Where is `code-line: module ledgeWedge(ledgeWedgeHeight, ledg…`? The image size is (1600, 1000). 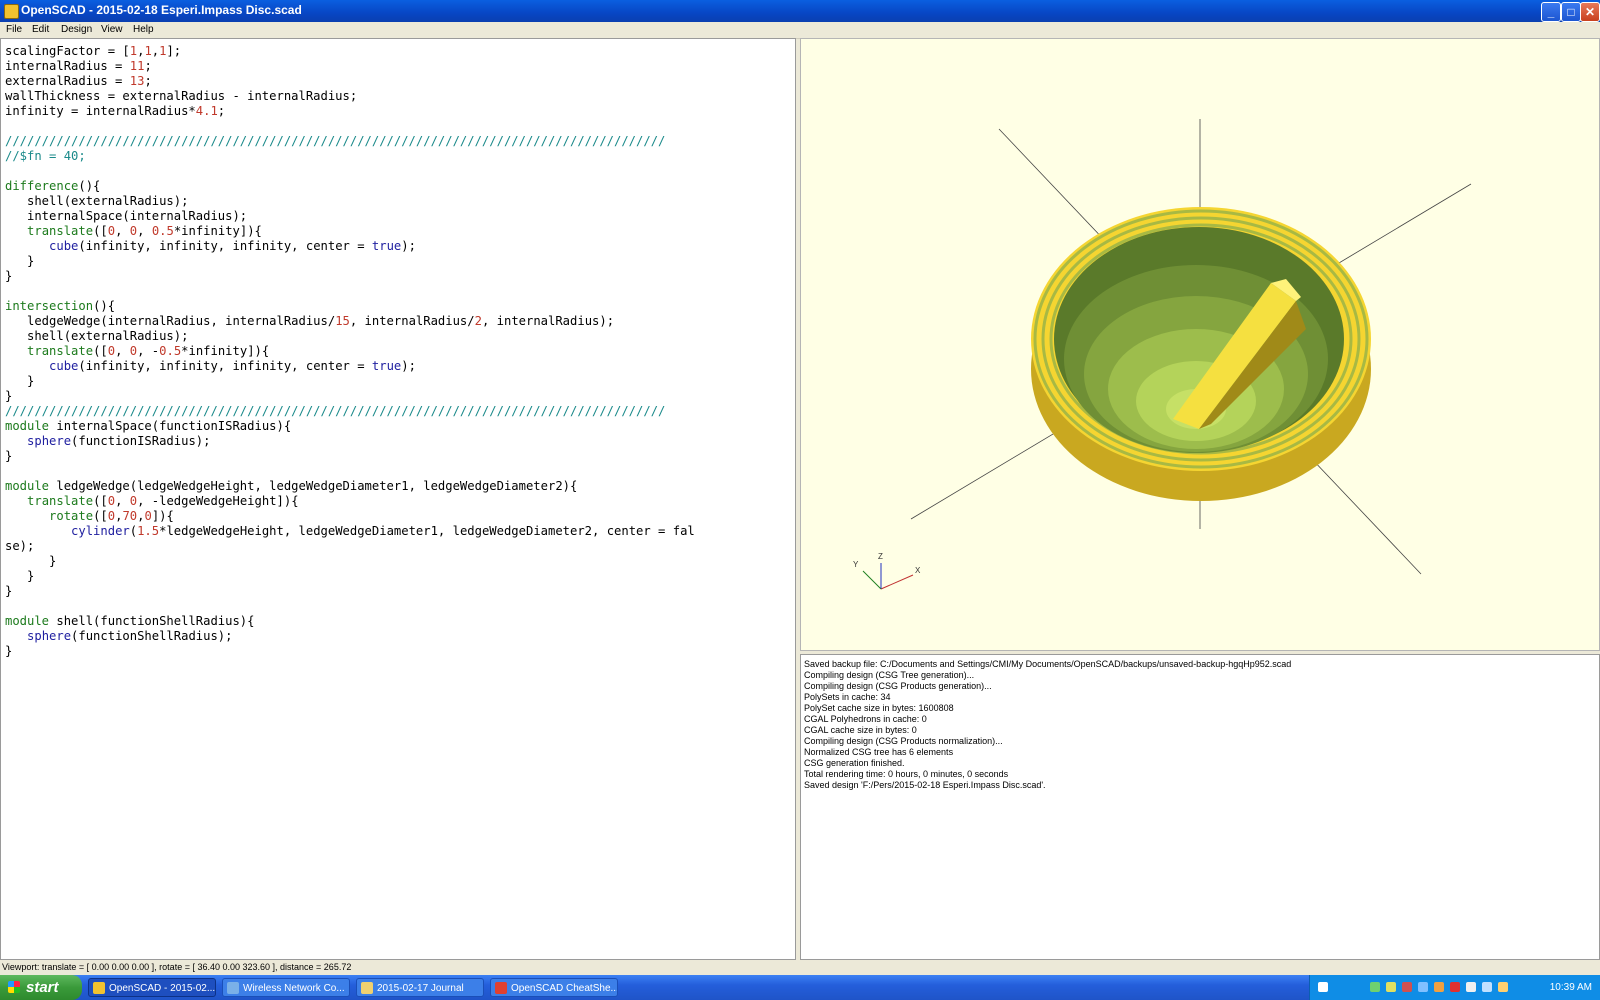
code-line: module ledgeWedge(ledgeWedgeHeight, ledg… is located at coordinates (291, 486).